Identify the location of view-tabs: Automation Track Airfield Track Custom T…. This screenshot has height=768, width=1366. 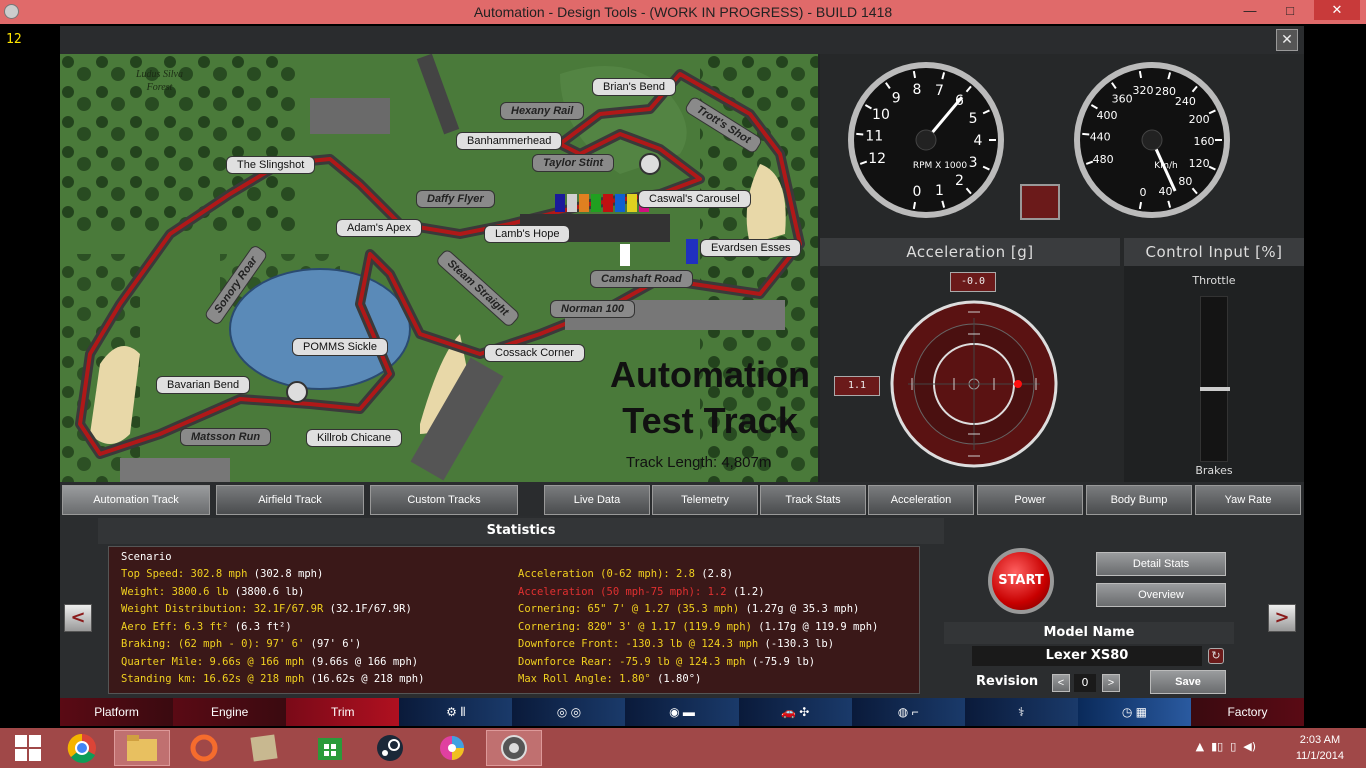
(682, 499).